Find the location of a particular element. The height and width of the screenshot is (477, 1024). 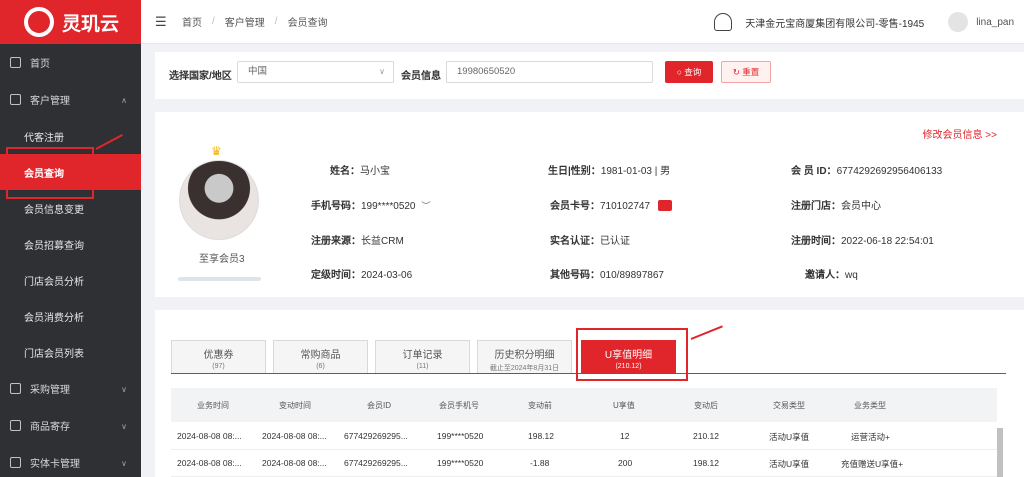

field-member-id: 会 员 ID：6774292692956406133 is located at coordinates (866, 169).